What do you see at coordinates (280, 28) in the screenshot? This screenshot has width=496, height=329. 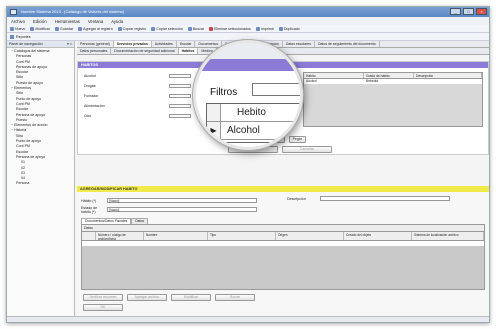 I see `duplicate-icon` at bounding box center [280, 28].